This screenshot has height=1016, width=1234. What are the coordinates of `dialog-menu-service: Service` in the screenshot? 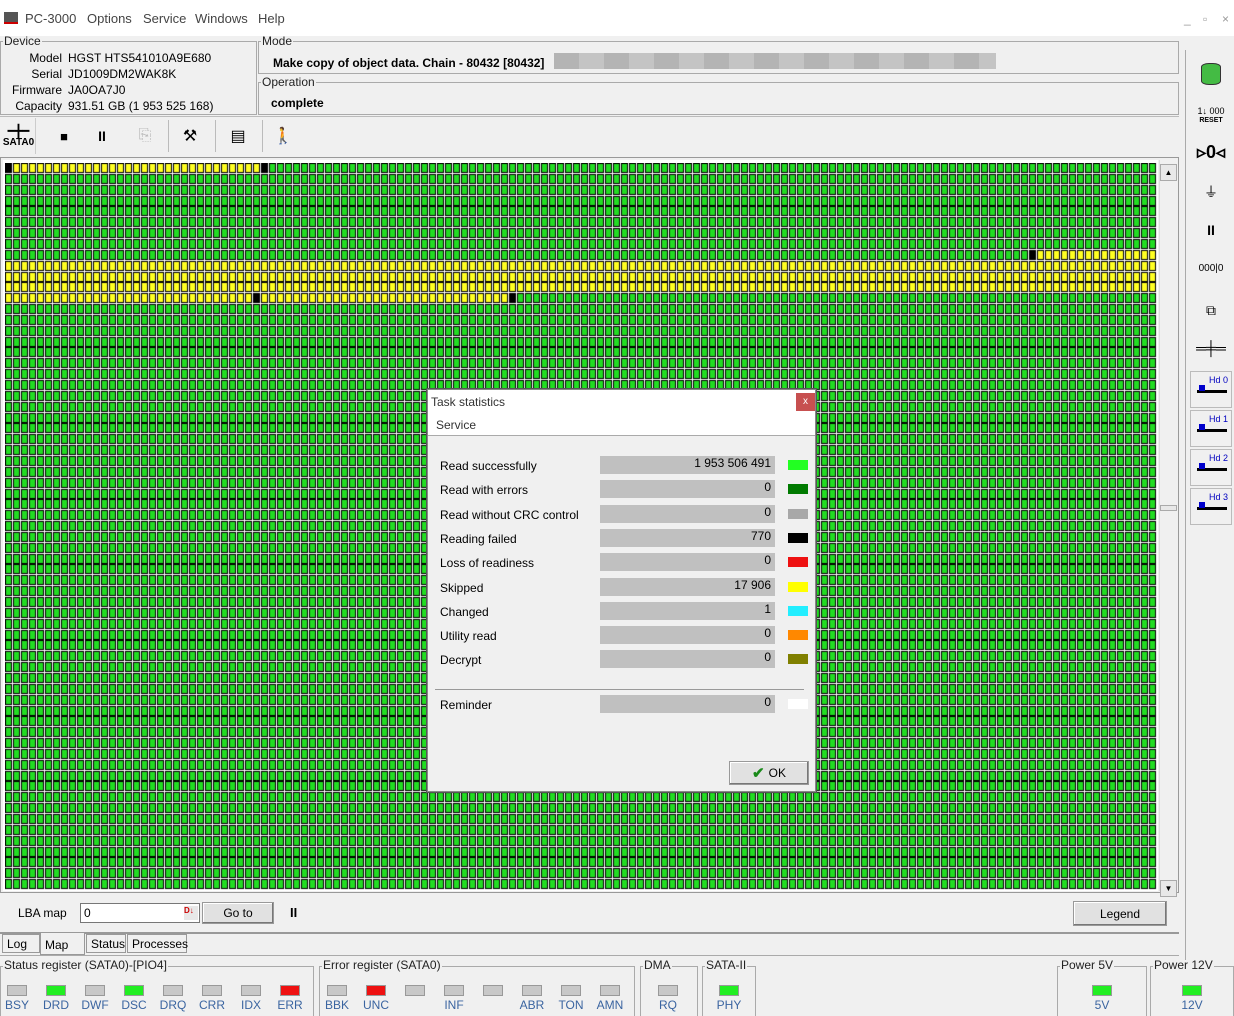 It's located at (456, 425).